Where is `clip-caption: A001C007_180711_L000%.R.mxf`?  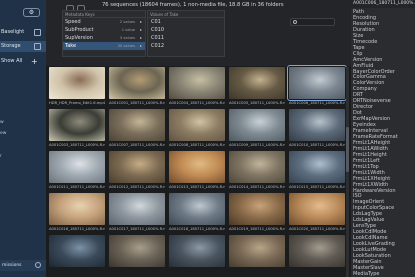
clip-caption: A001C007_180711_L000%.R.mxf is located at coordinates (137, 145).